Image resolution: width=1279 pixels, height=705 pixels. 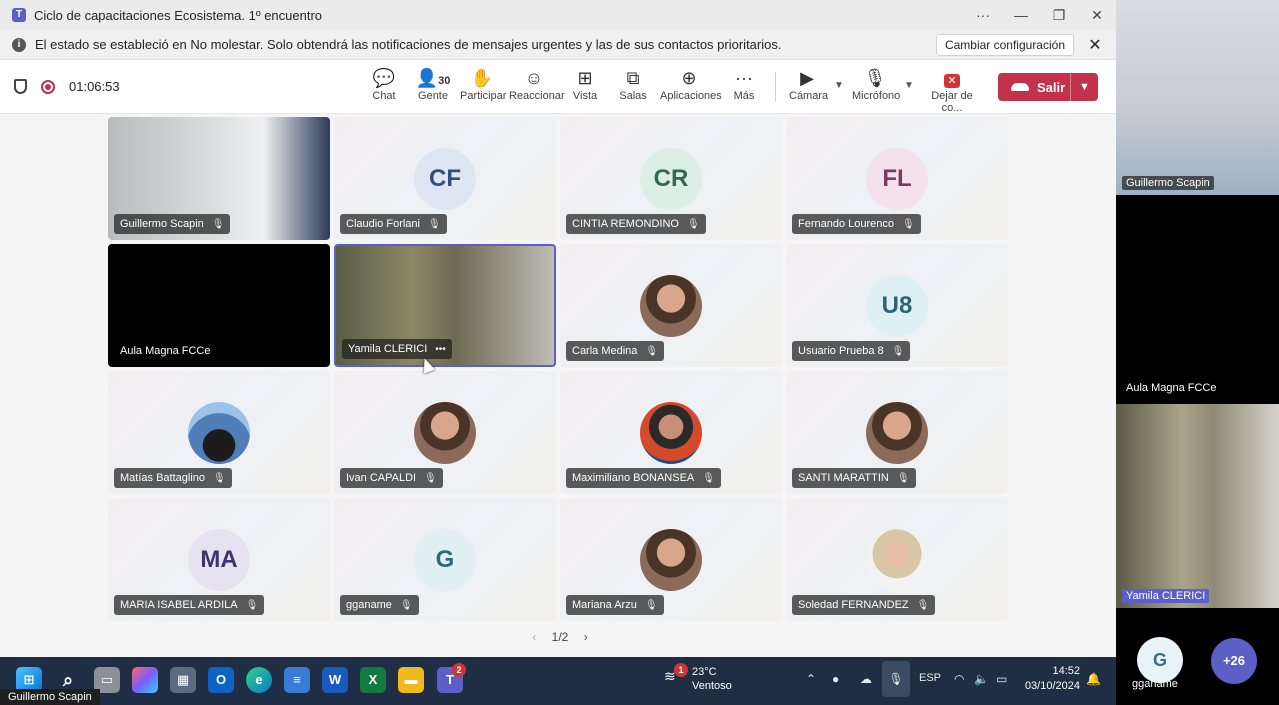 I want to click on react-button: ☺ Reaccionar, so click(x=537, y=88).